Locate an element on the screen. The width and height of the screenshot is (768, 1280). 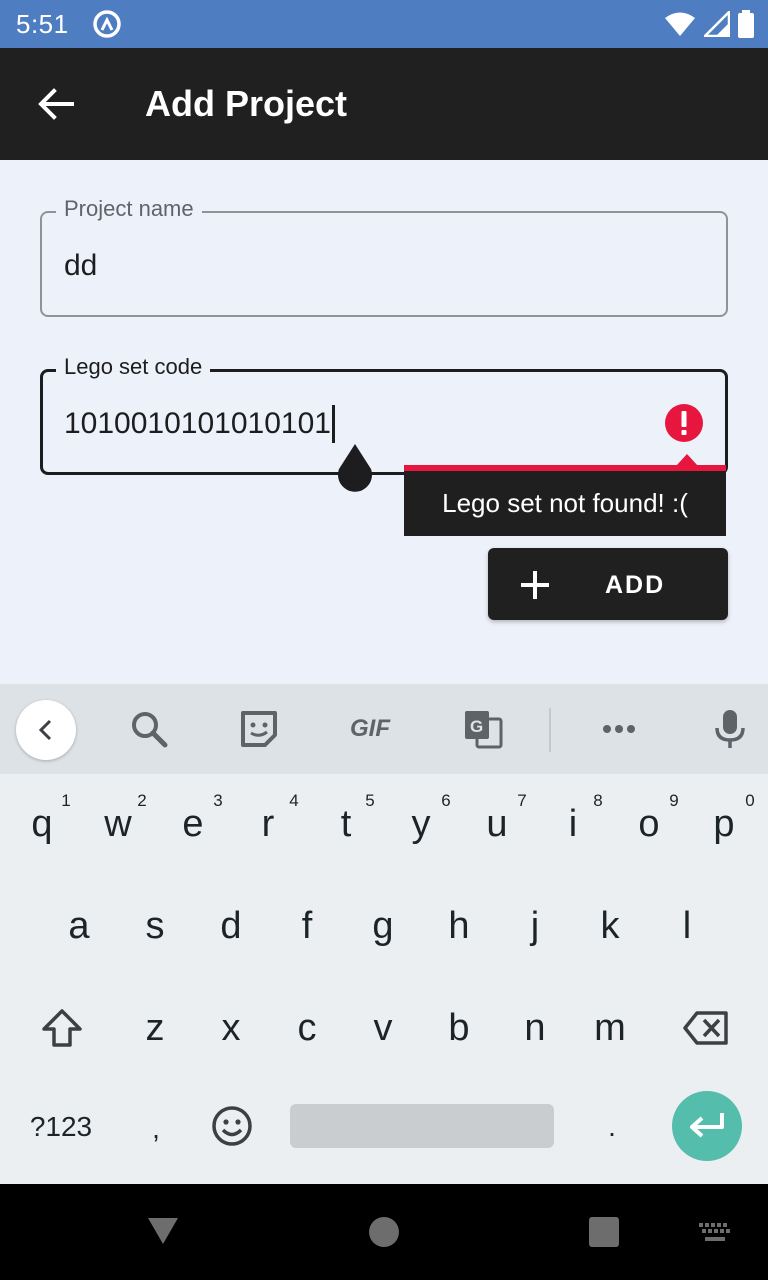
error-icon is located at coordinates (684, 423).